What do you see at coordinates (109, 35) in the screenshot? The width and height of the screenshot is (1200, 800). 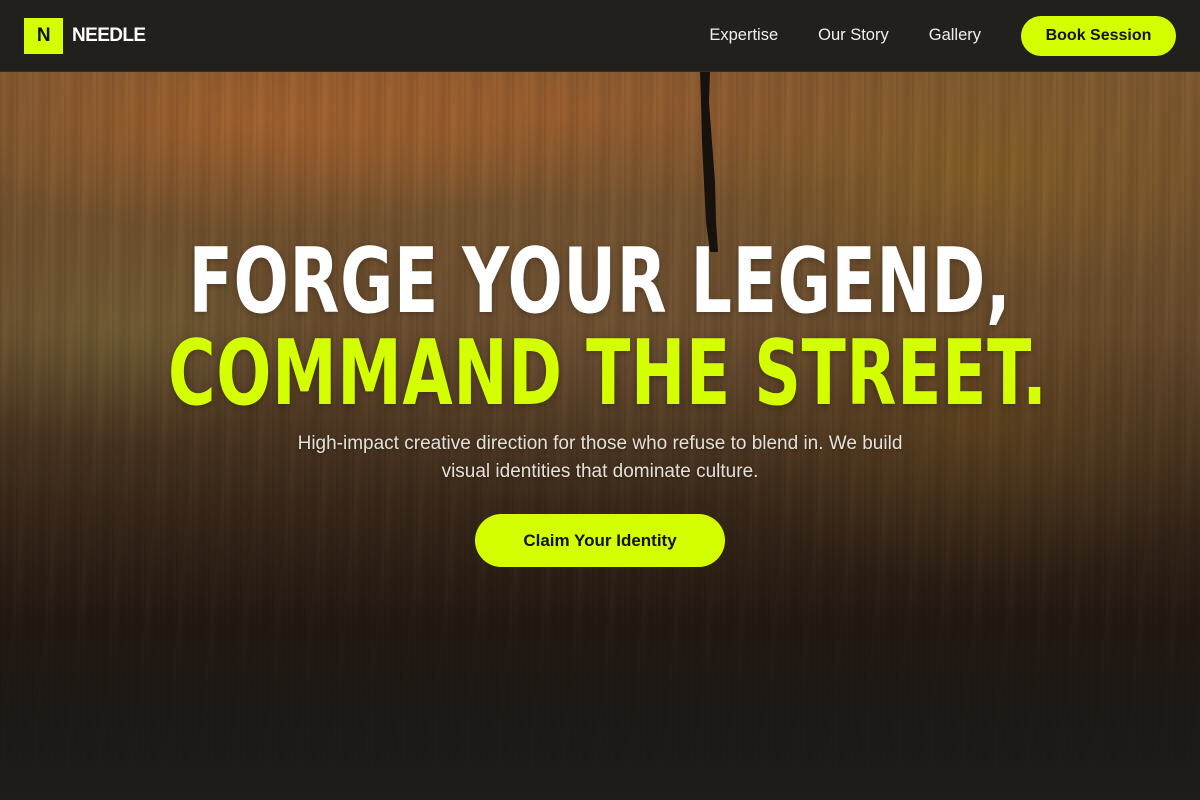 I see `brand-name: NEEDLE` at bounding box center [109, 35].